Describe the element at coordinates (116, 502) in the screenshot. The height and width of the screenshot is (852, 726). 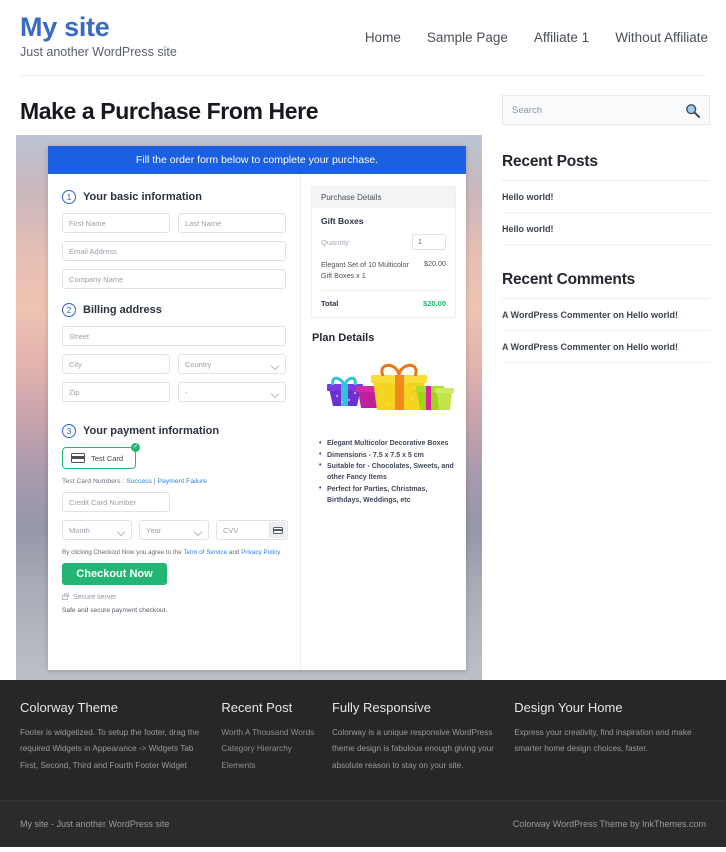
I see `credit-card-number-input: Credit Card Number` at that location.